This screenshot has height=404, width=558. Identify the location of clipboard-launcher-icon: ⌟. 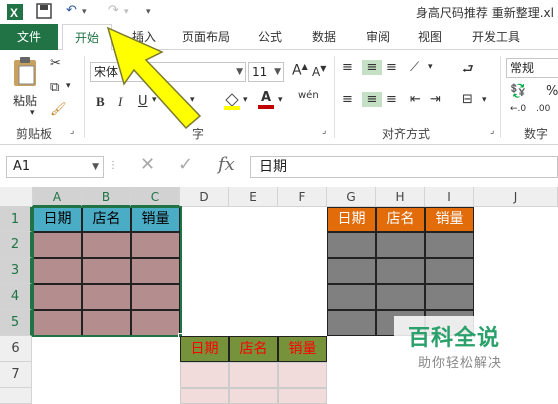
(72, 131).